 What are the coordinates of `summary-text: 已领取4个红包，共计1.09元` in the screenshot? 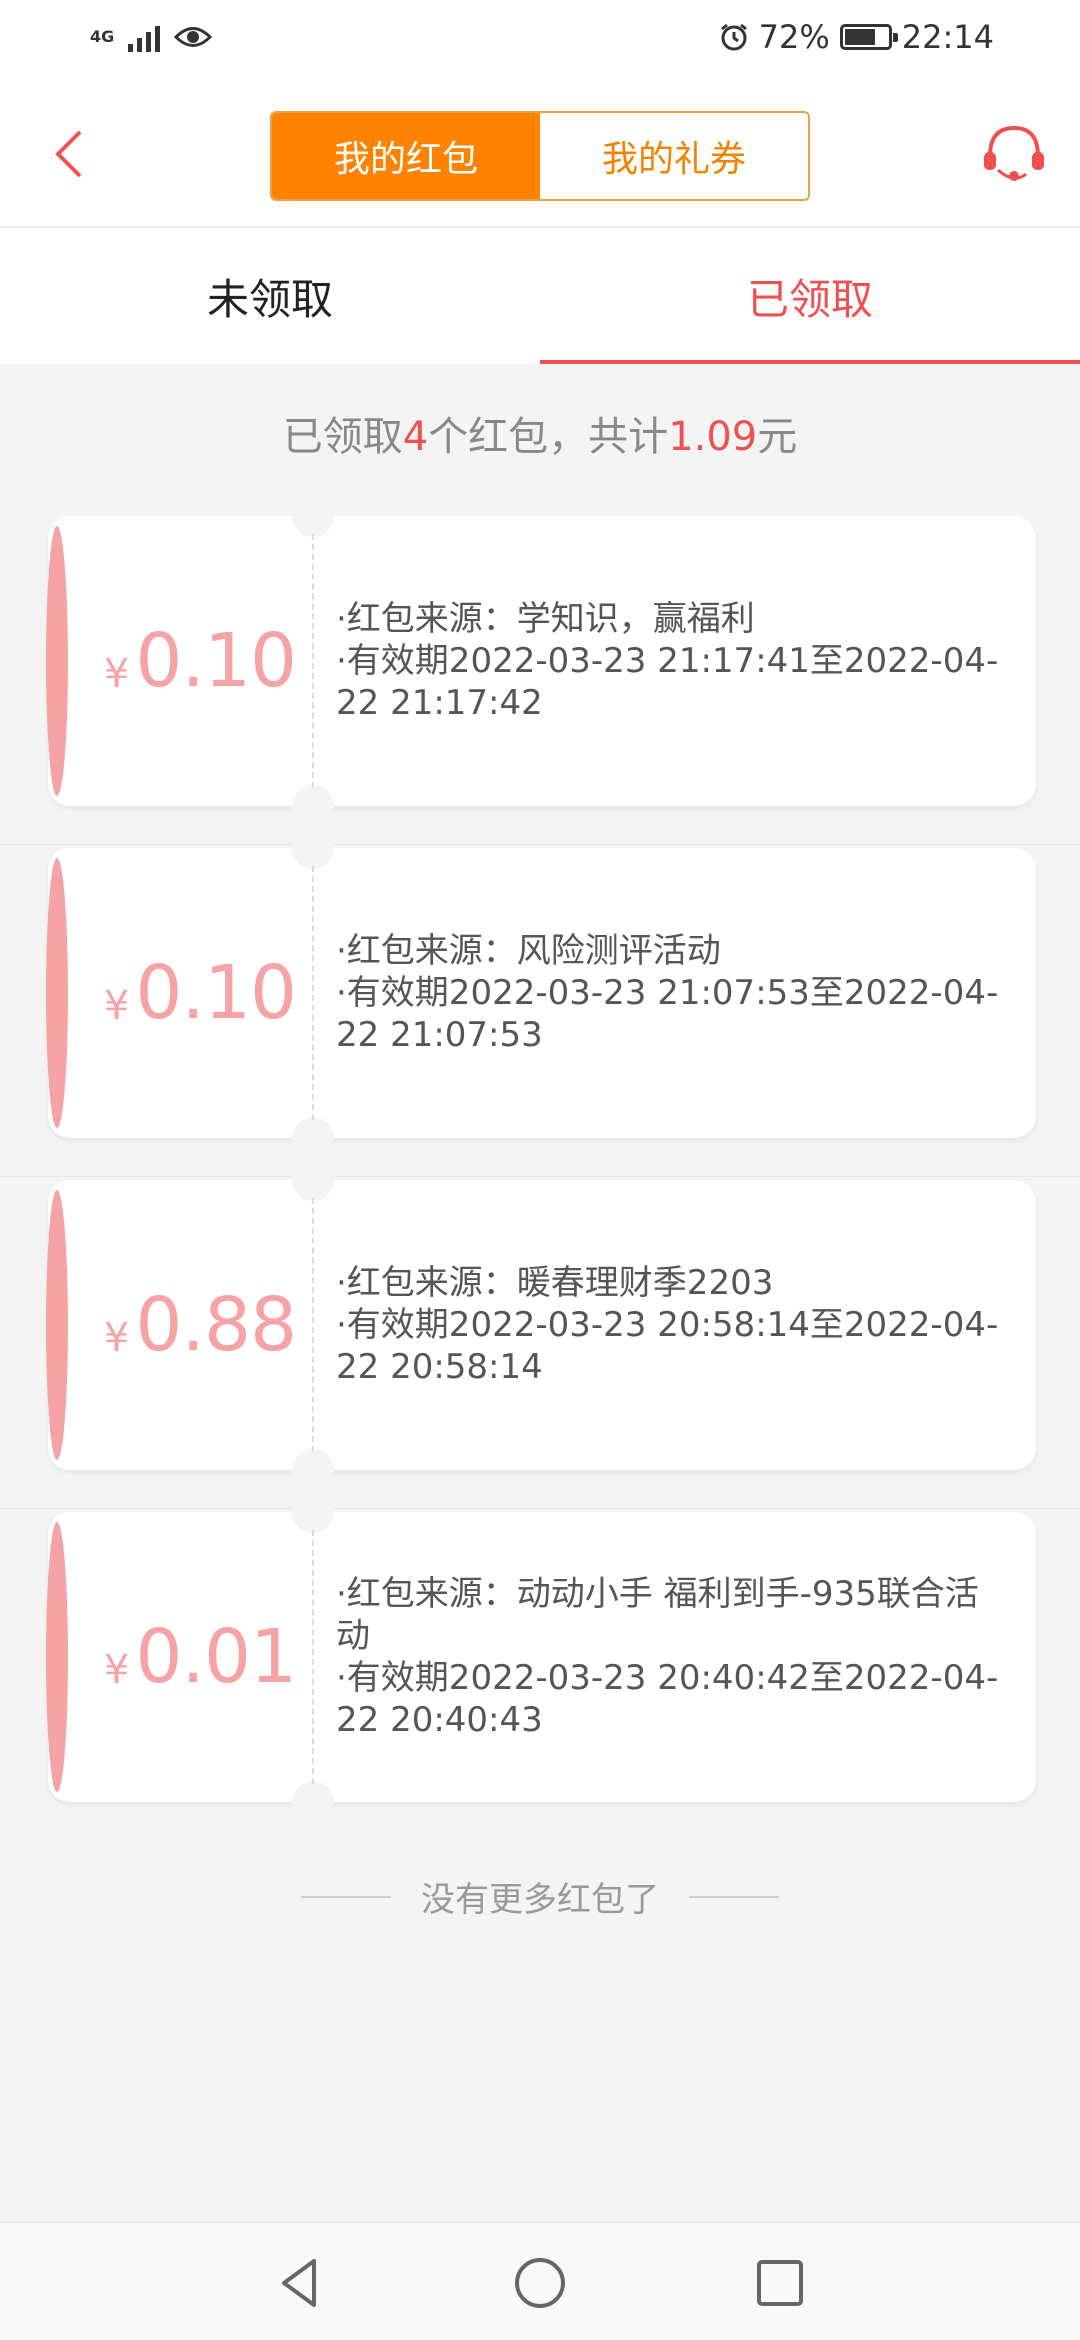 It's located at (540, 433).